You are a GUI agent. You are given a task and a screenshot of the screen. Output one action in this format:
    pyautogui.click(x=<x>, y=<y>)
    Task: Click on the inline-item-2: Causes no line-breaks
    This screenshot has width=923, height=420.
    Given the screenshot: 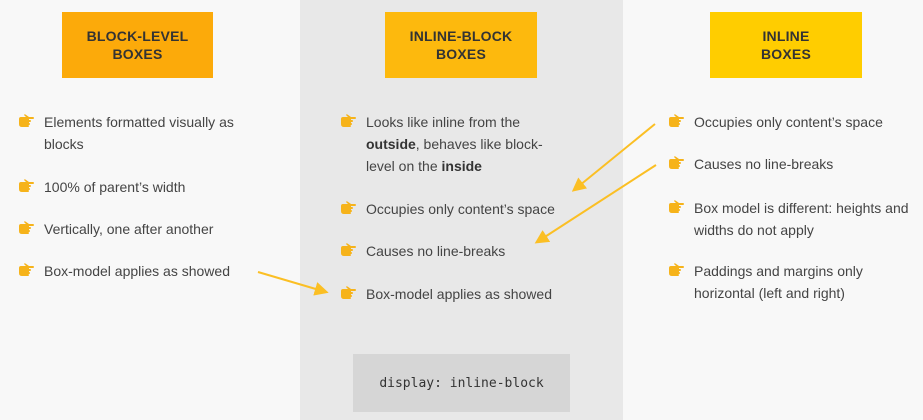 What is the action you would take?
    pyautogui.click(x=789, y=164)
    